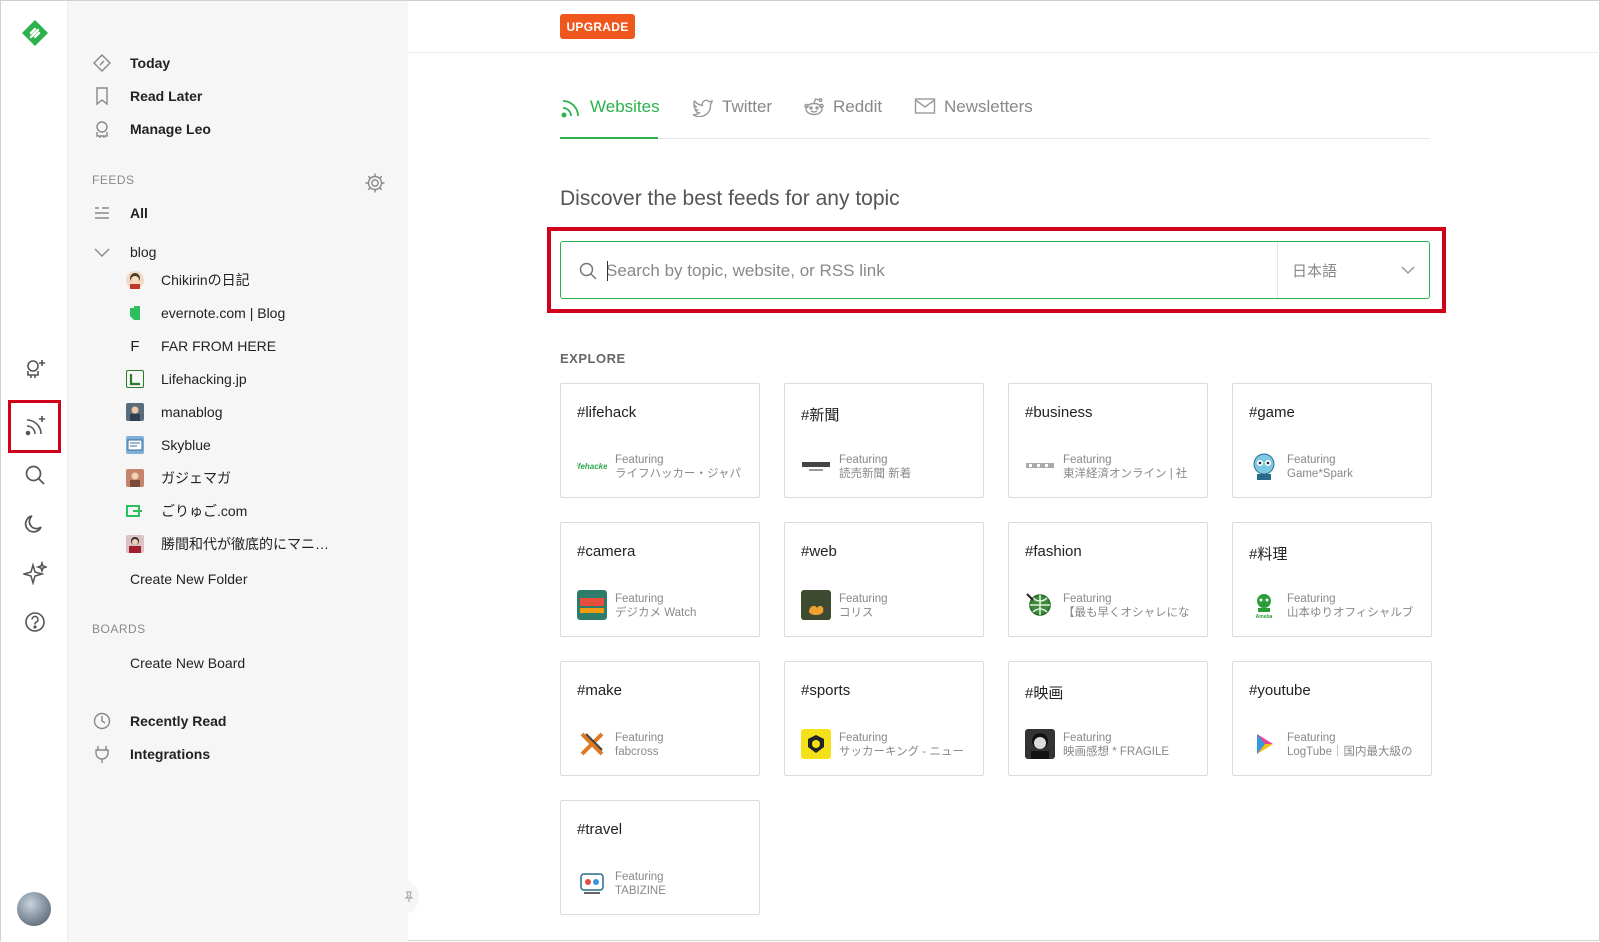 This screenshot has height=942, width=1600. I want to click on nav-integrations: Integrations, so click(151, 754).